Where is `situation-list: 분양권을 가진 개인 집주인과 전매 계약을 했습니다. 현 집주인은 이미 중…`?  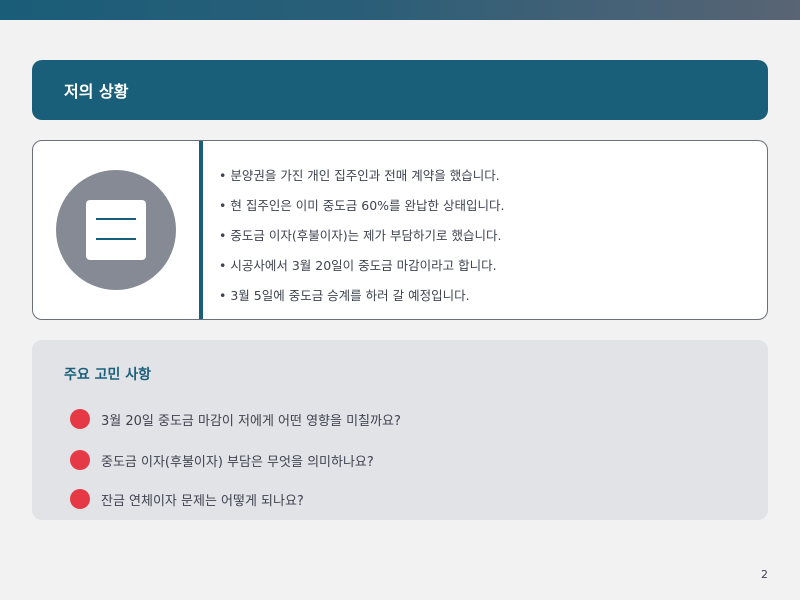 situation-list: 분양권을 가진 개인 집주인과 전매 계약을 했습니다. 현 집주인은 이미 중… is located at coordinates (361, 240).